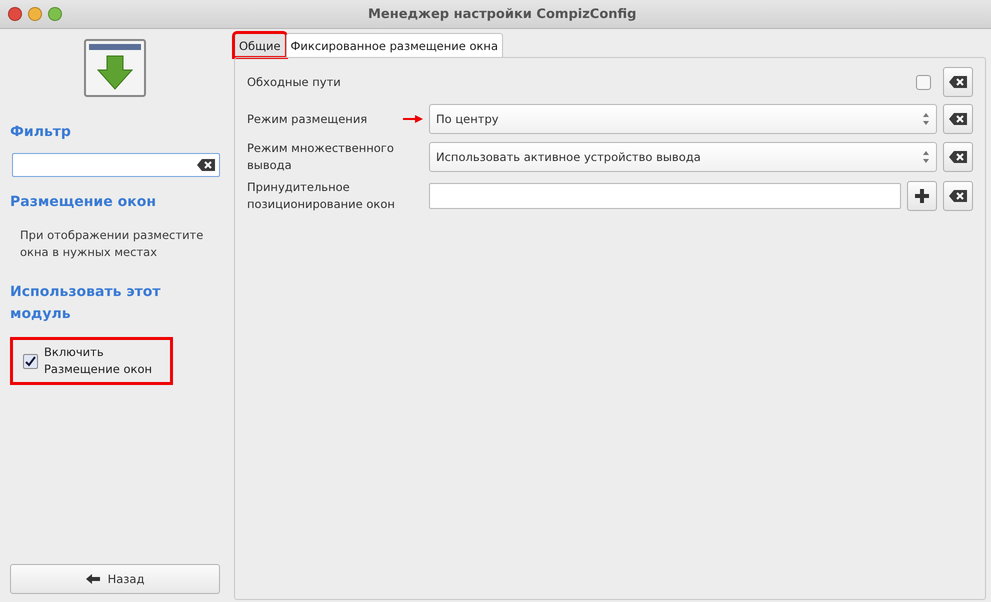 This screenshot has height=602, width=991. I want to click on close-button, so click(15, 14).